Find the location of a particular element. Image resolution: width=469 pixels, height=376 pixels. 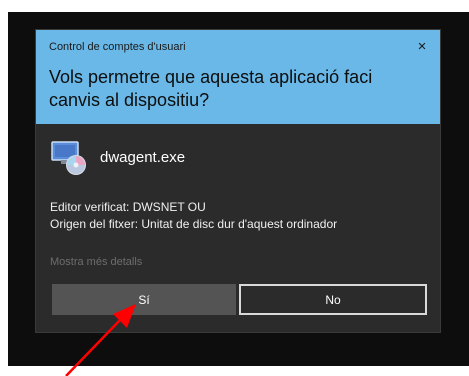

yes-button: Sí is located at coordinates (144, 299).